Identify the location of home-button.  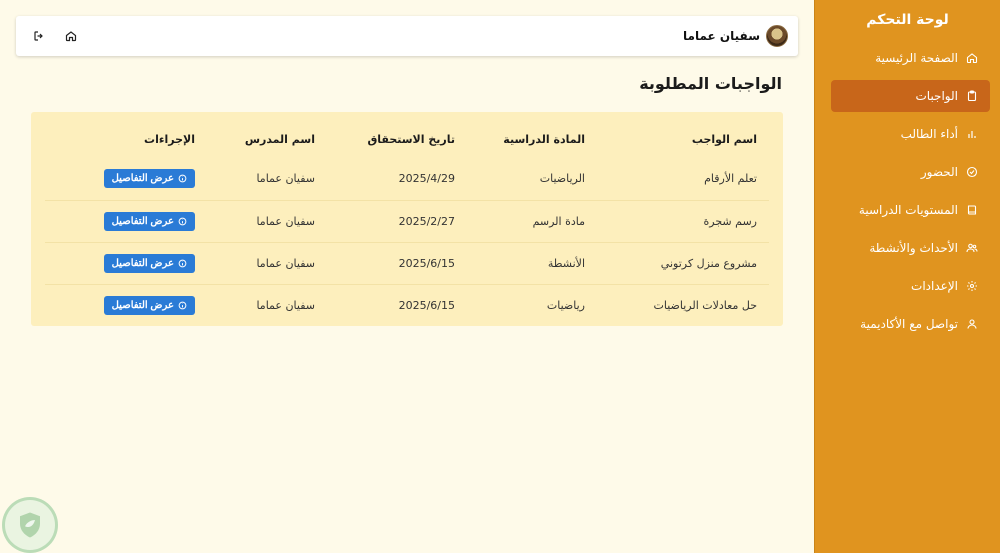
(71, 36).